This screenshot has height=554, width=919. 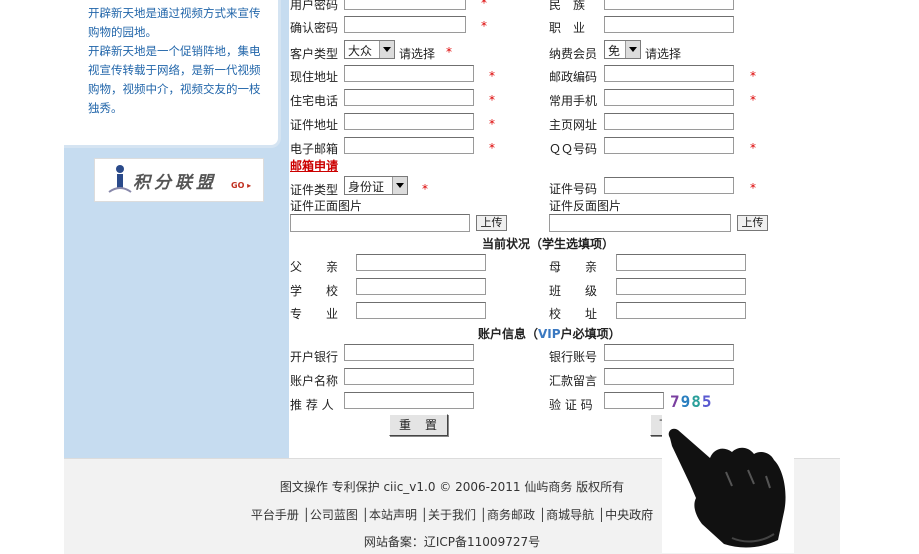 I want to click on mother-input, so click(x=681, y=262).